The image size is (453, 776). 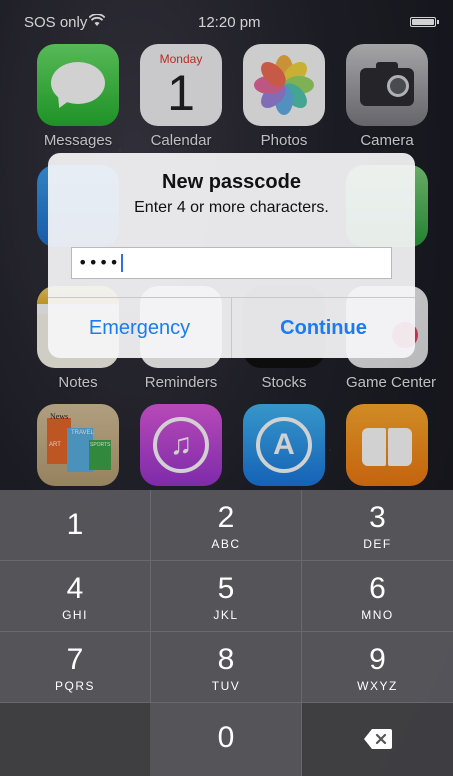 I want to click on key-1: 1, so click(x=75, y=525).